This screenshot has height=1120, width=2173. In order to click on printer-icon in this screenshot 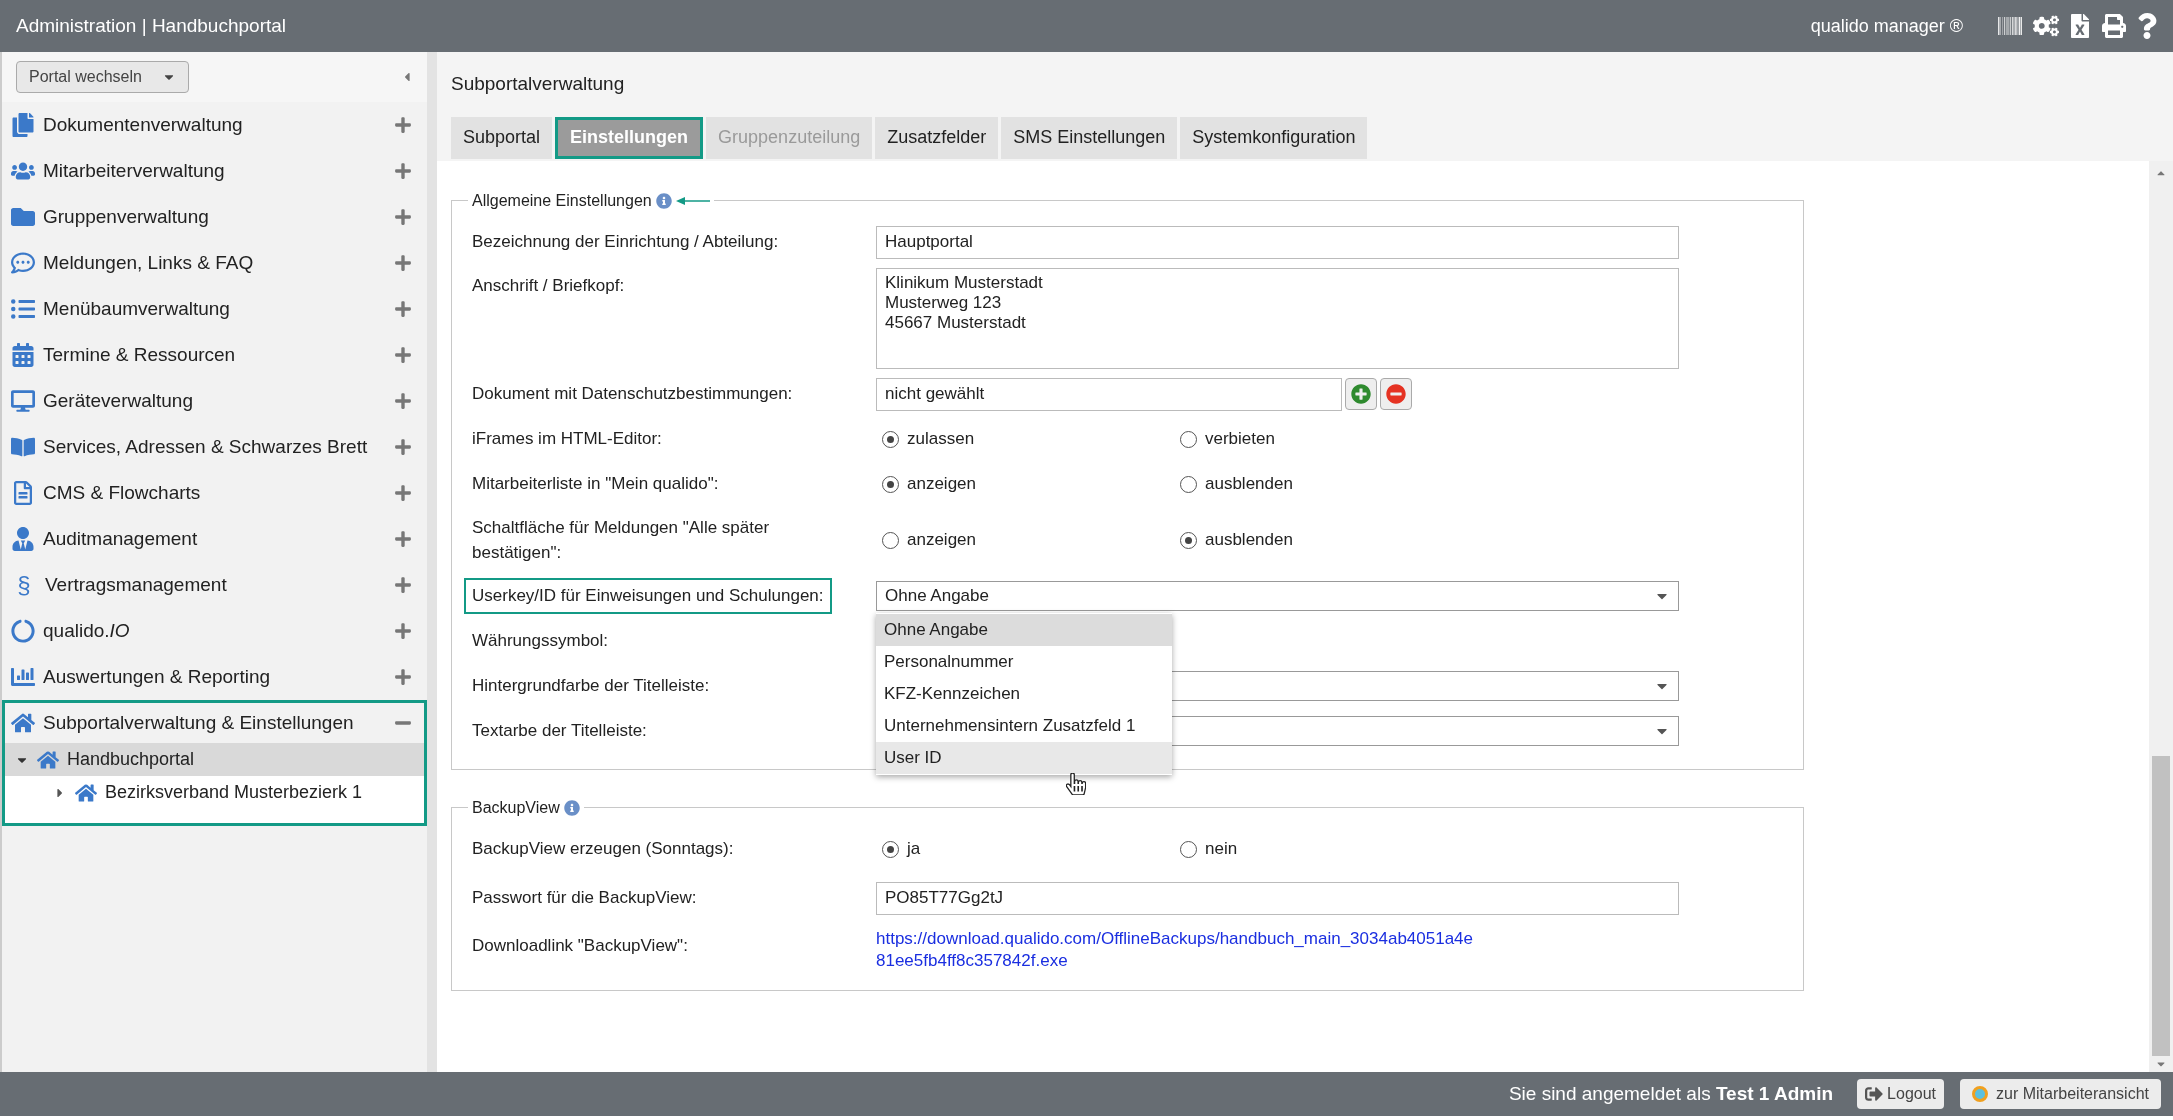, I will do `click(2114, 26)`.